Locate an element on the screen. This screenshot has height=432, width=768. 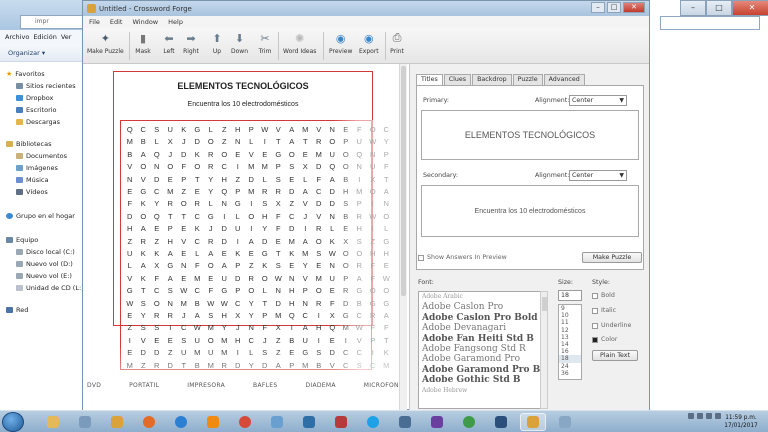
nav-videos: Vídeos is located at coordinates (32, 192).